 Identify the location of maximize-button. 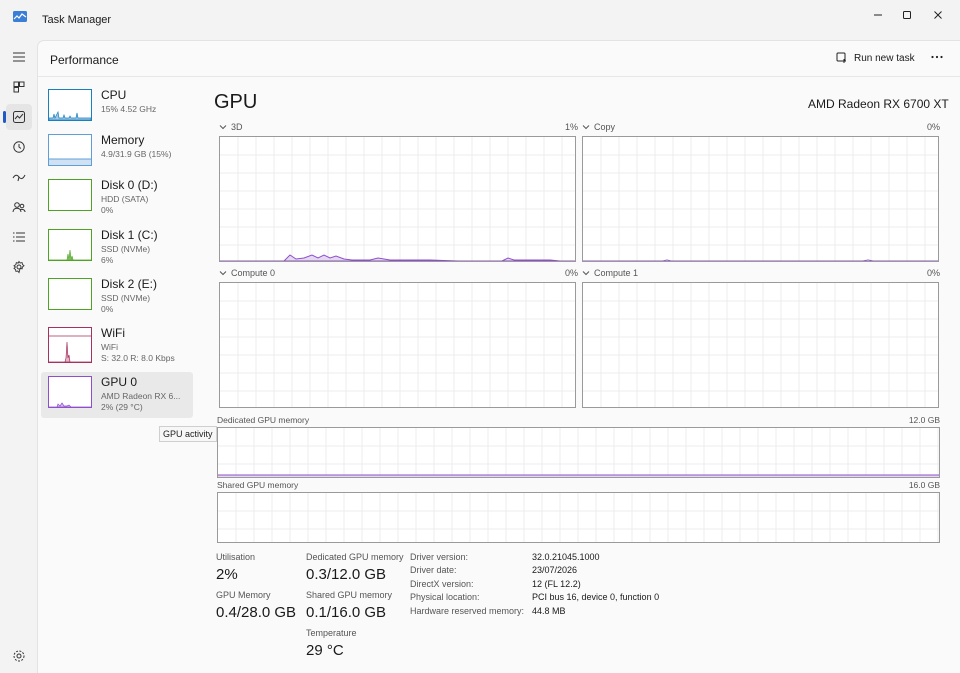
(907, 15).